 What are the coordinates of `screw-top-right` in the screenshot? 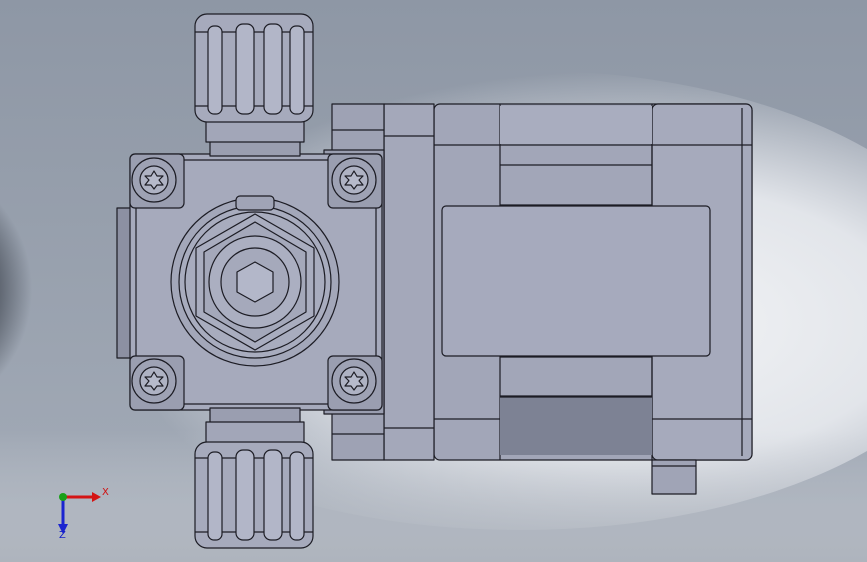 It's located at (354, 180).